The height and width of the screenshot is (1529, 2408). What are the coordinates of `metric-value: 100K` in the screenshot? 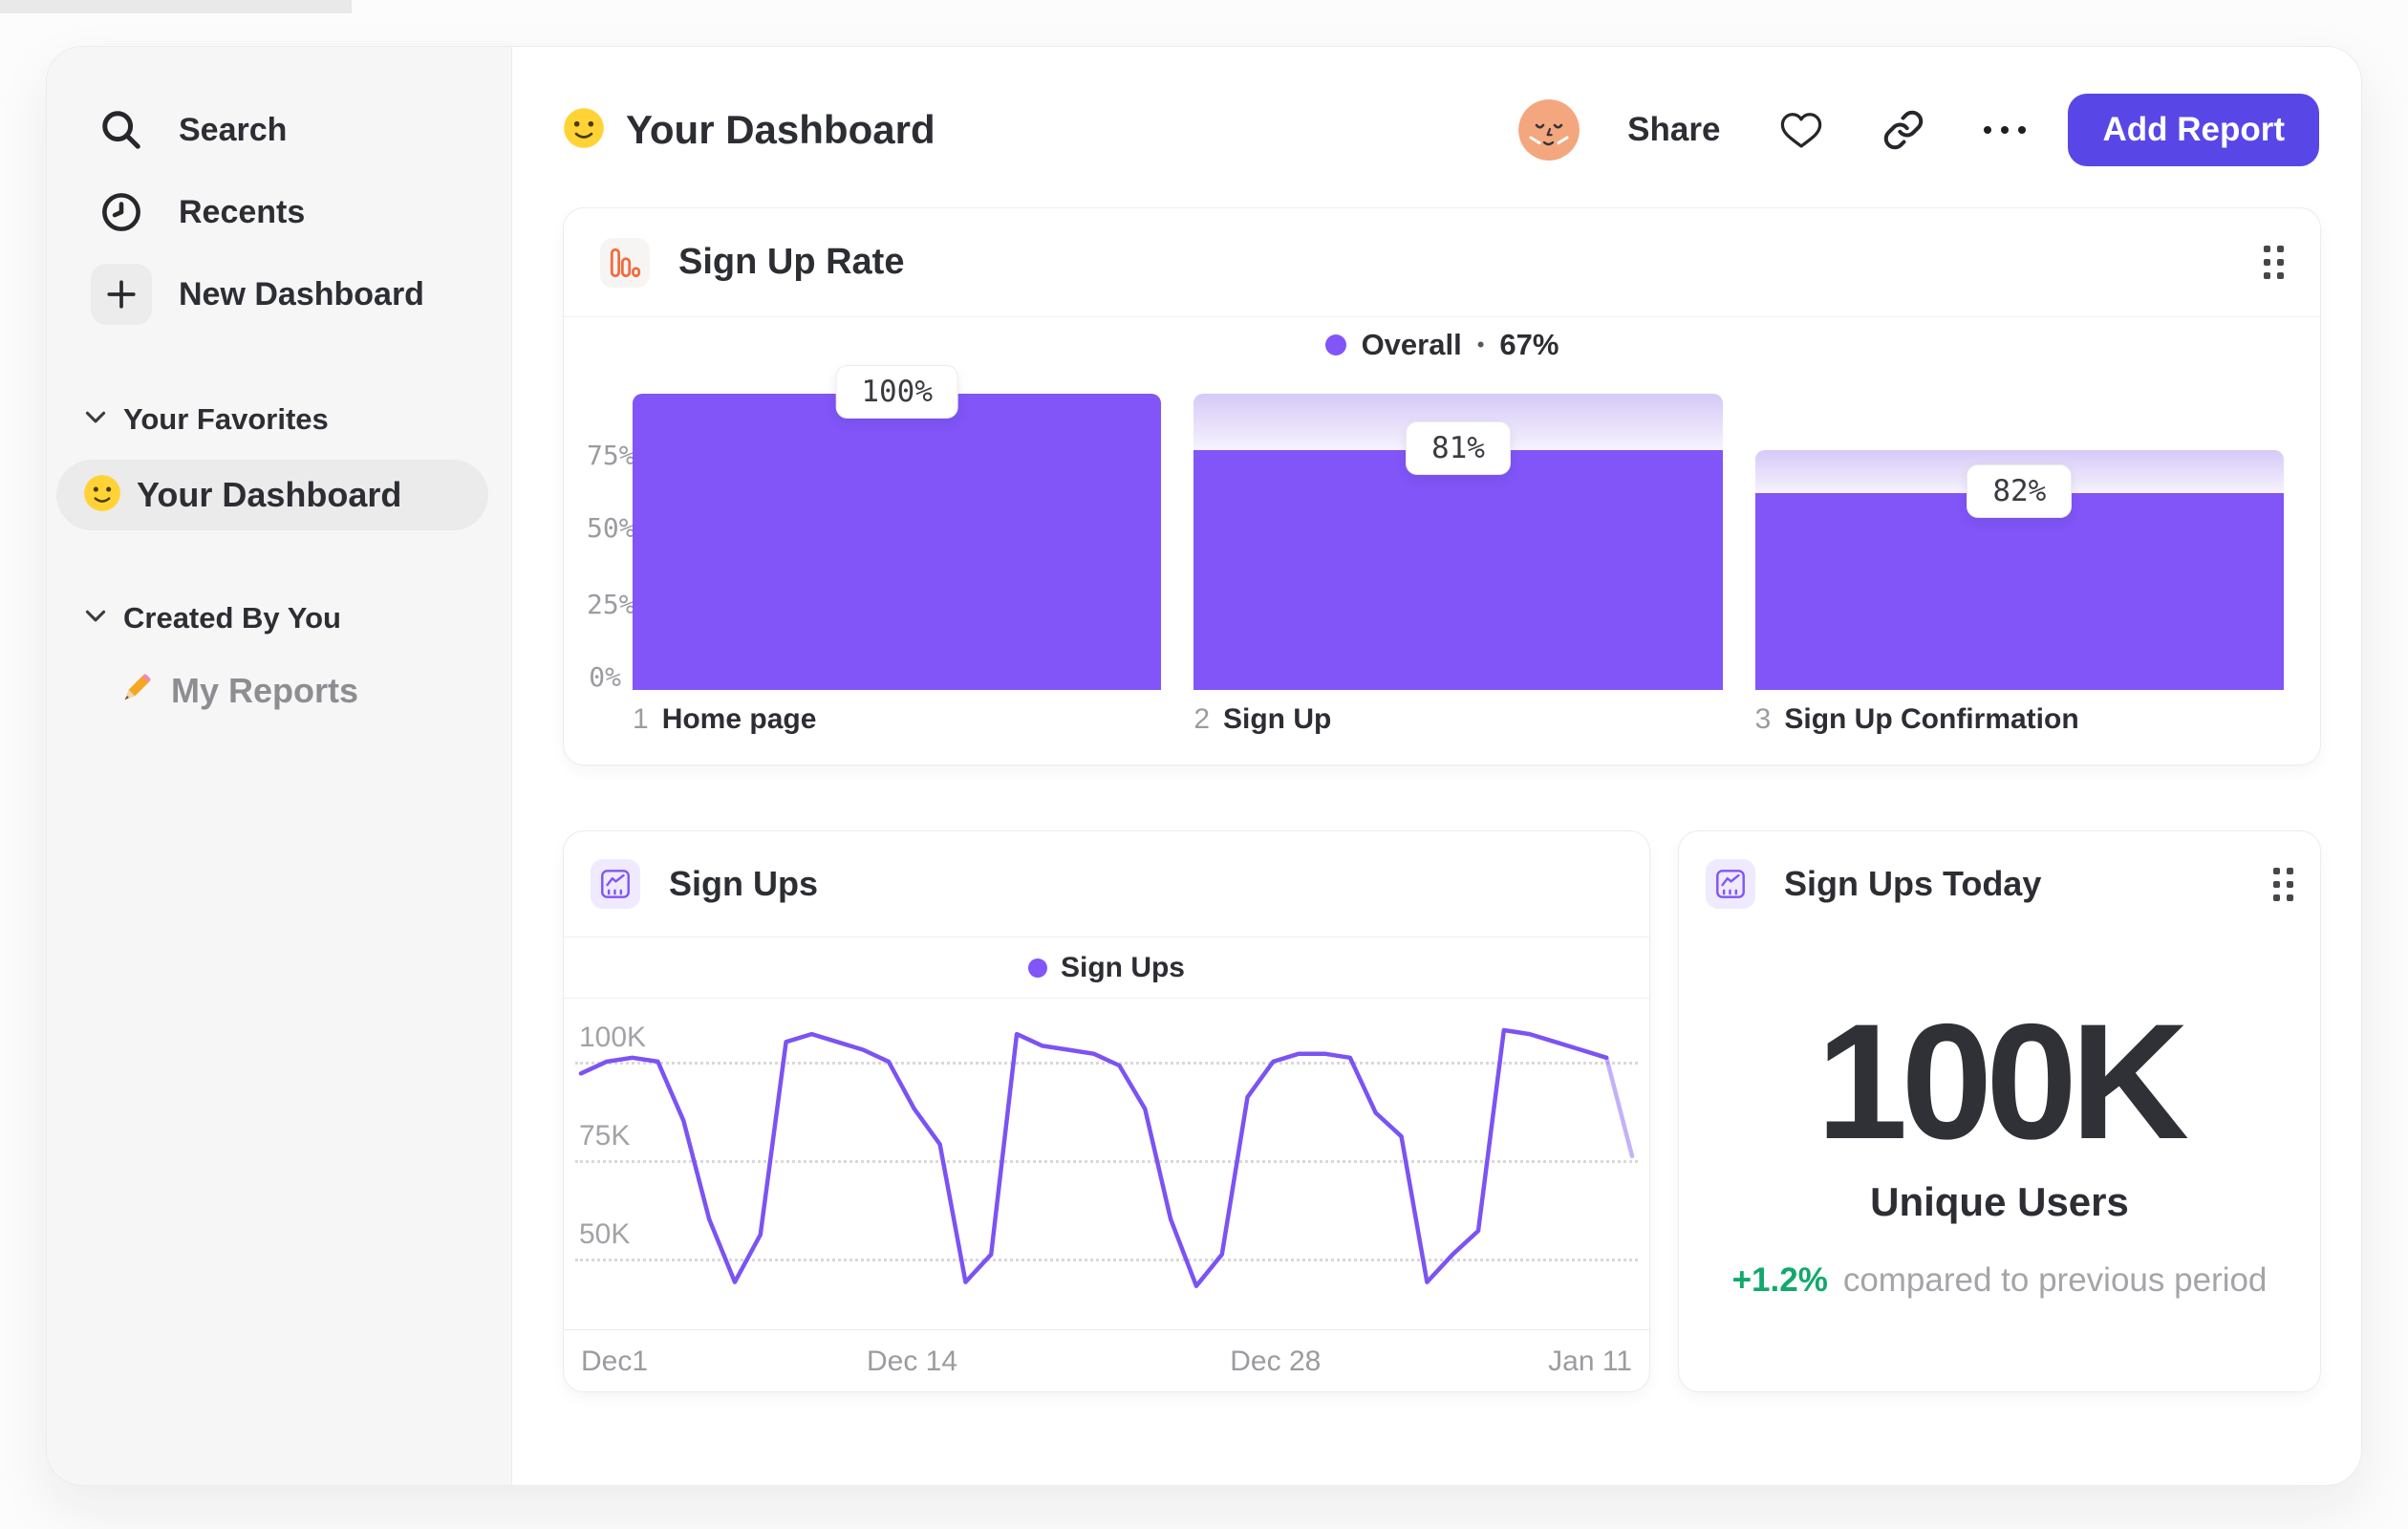 It's located at (2002, 1082).